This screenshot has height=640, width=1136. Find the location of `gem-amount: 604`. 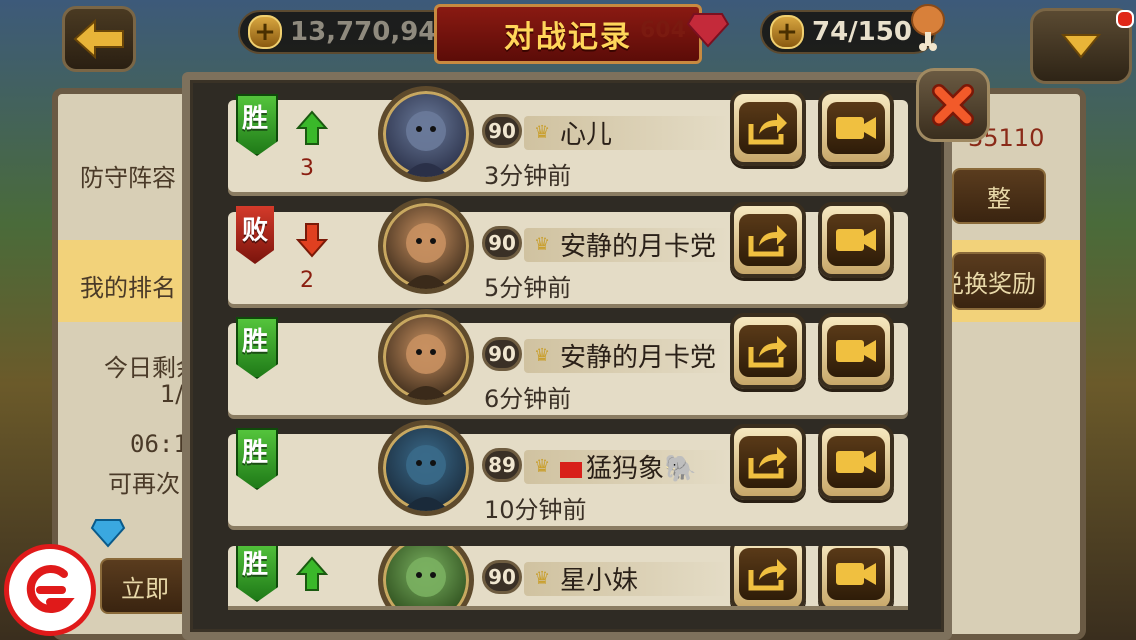

gem-amount: 604 is located at coordinates (663, 30).